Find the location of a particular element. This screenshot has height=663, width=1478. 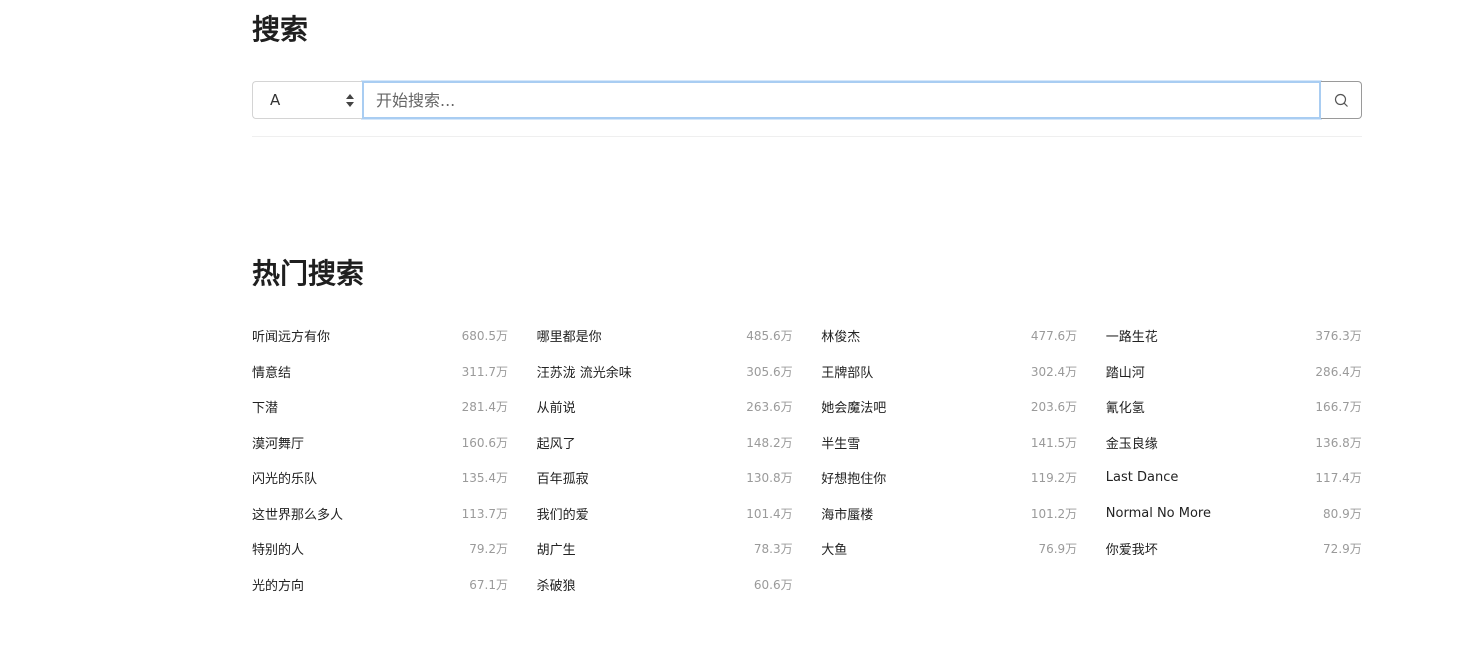

hot-search-count: 130.8万 is located at coordinates (769, 478).